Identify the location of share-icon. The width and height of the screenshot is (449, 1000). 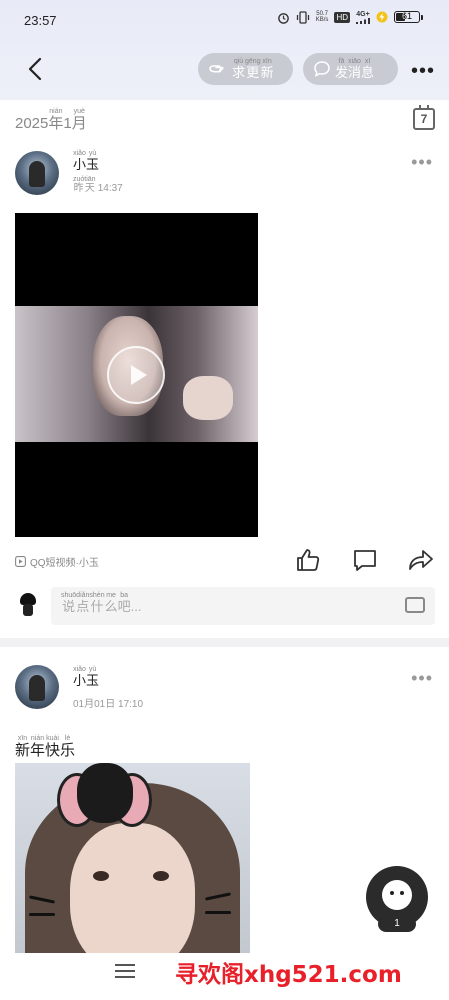
(421, 560).